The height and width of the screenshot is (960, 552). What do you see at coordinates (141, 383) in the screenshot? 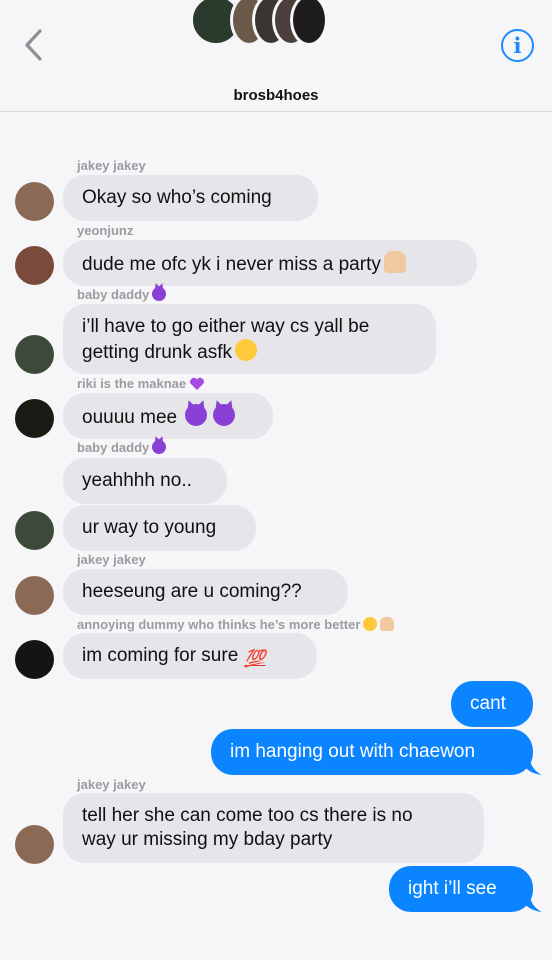
I see `sender-name: riki is the maknae` at bounding box center [141, 383].